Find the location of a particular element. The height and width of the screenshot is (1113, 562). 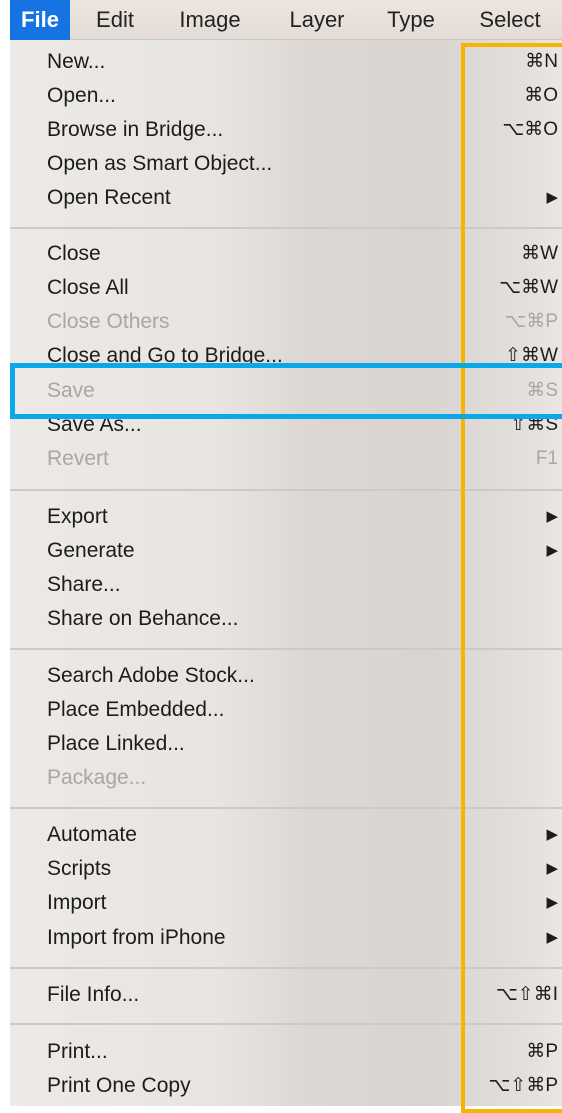

menu-item-browse-in-bridge: Browse in Bridge... ⌥⌘O is located at coordinates (286, 130).